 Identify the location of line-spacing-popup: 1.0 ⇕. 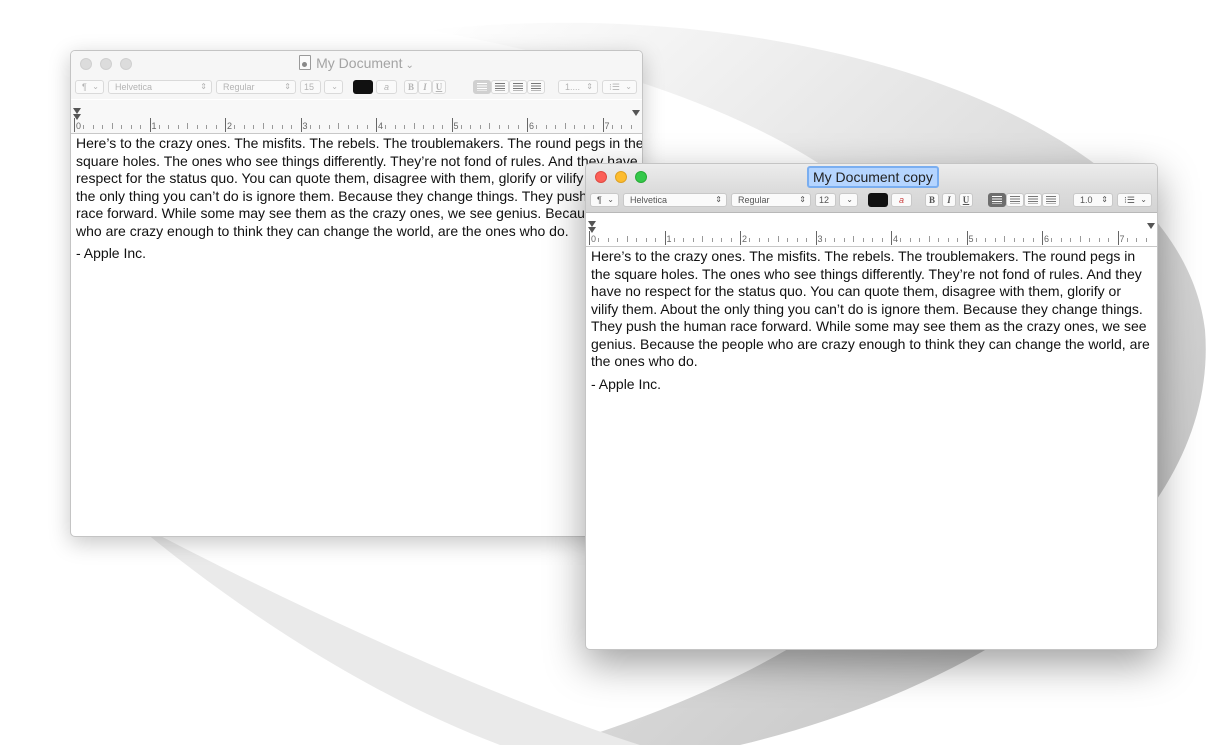
(1093, 200).